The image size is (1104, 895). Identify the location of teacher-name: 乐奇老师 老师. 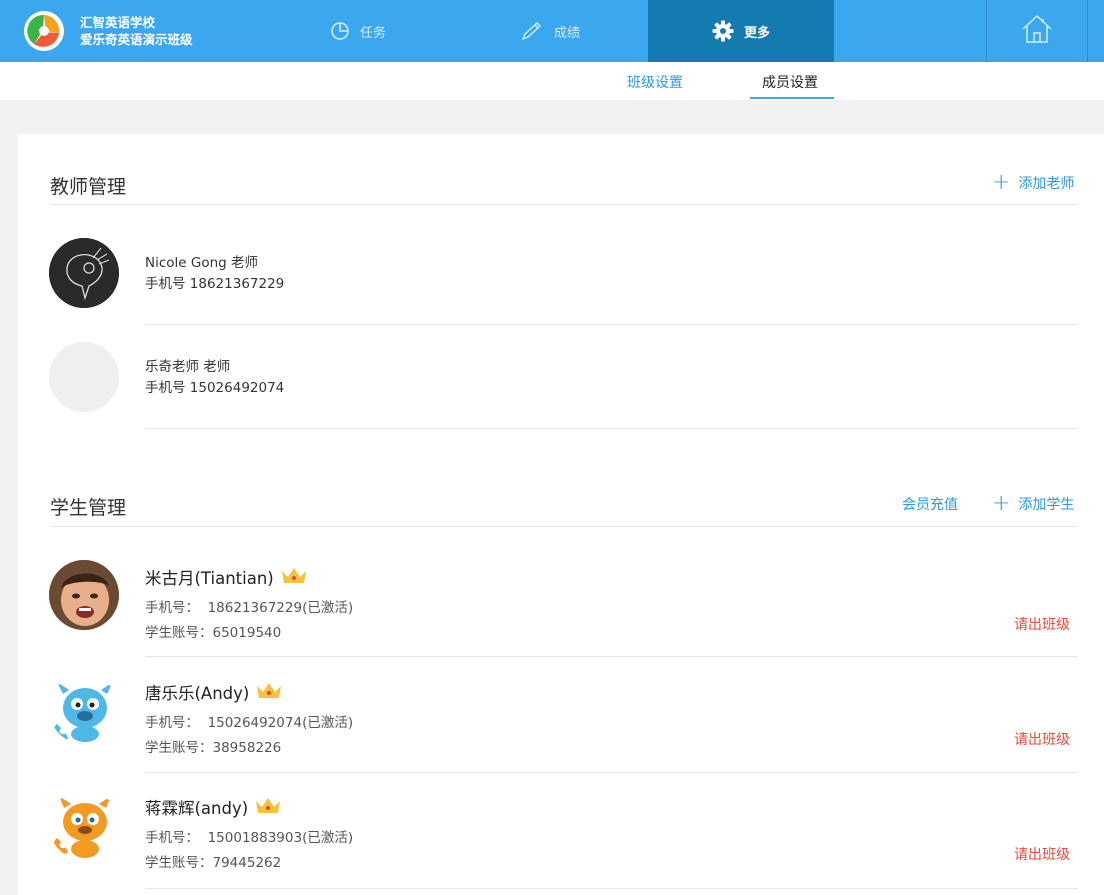
(188, 367).